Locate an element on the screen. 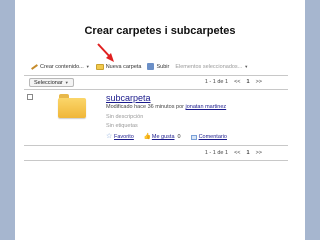 The image size is (320, 240). pager-top: 1 - 1 de 1 << 1 >> is located at coordinates (233, 82).